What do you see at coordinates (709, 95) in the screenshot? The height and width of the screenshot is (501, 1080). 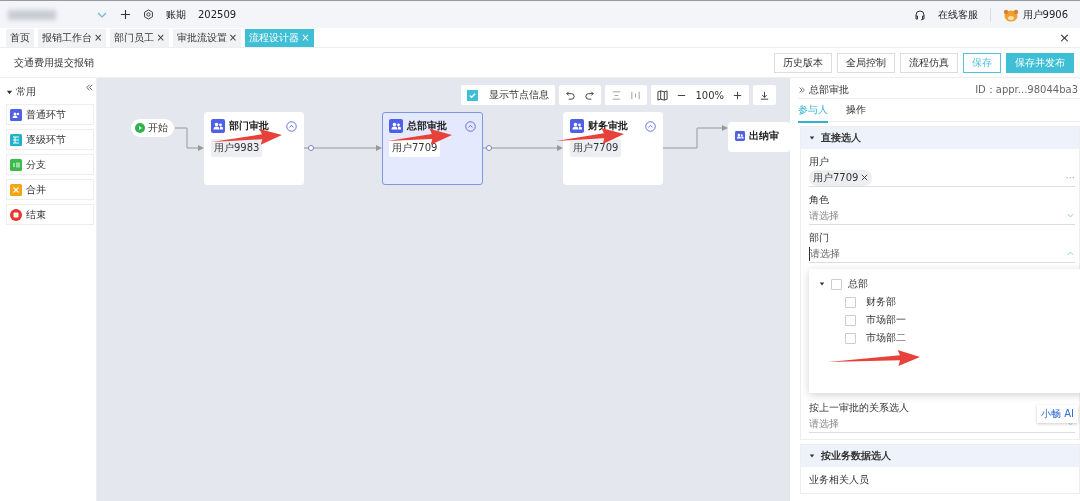 I see `zoom-level: 100%` at bounding box center [709, 95].